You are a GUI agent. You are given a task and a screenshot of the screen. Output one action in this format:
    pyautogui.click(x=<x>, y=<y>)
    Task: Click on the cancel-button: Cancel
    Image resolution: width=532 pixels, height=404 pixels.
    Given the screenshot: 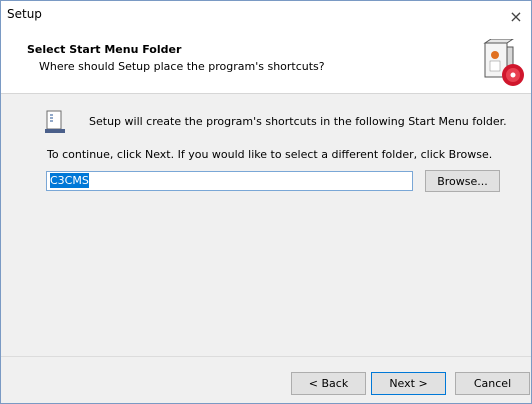 What is the action you would take?
    pyautogui.click(x=492, y=383)
    